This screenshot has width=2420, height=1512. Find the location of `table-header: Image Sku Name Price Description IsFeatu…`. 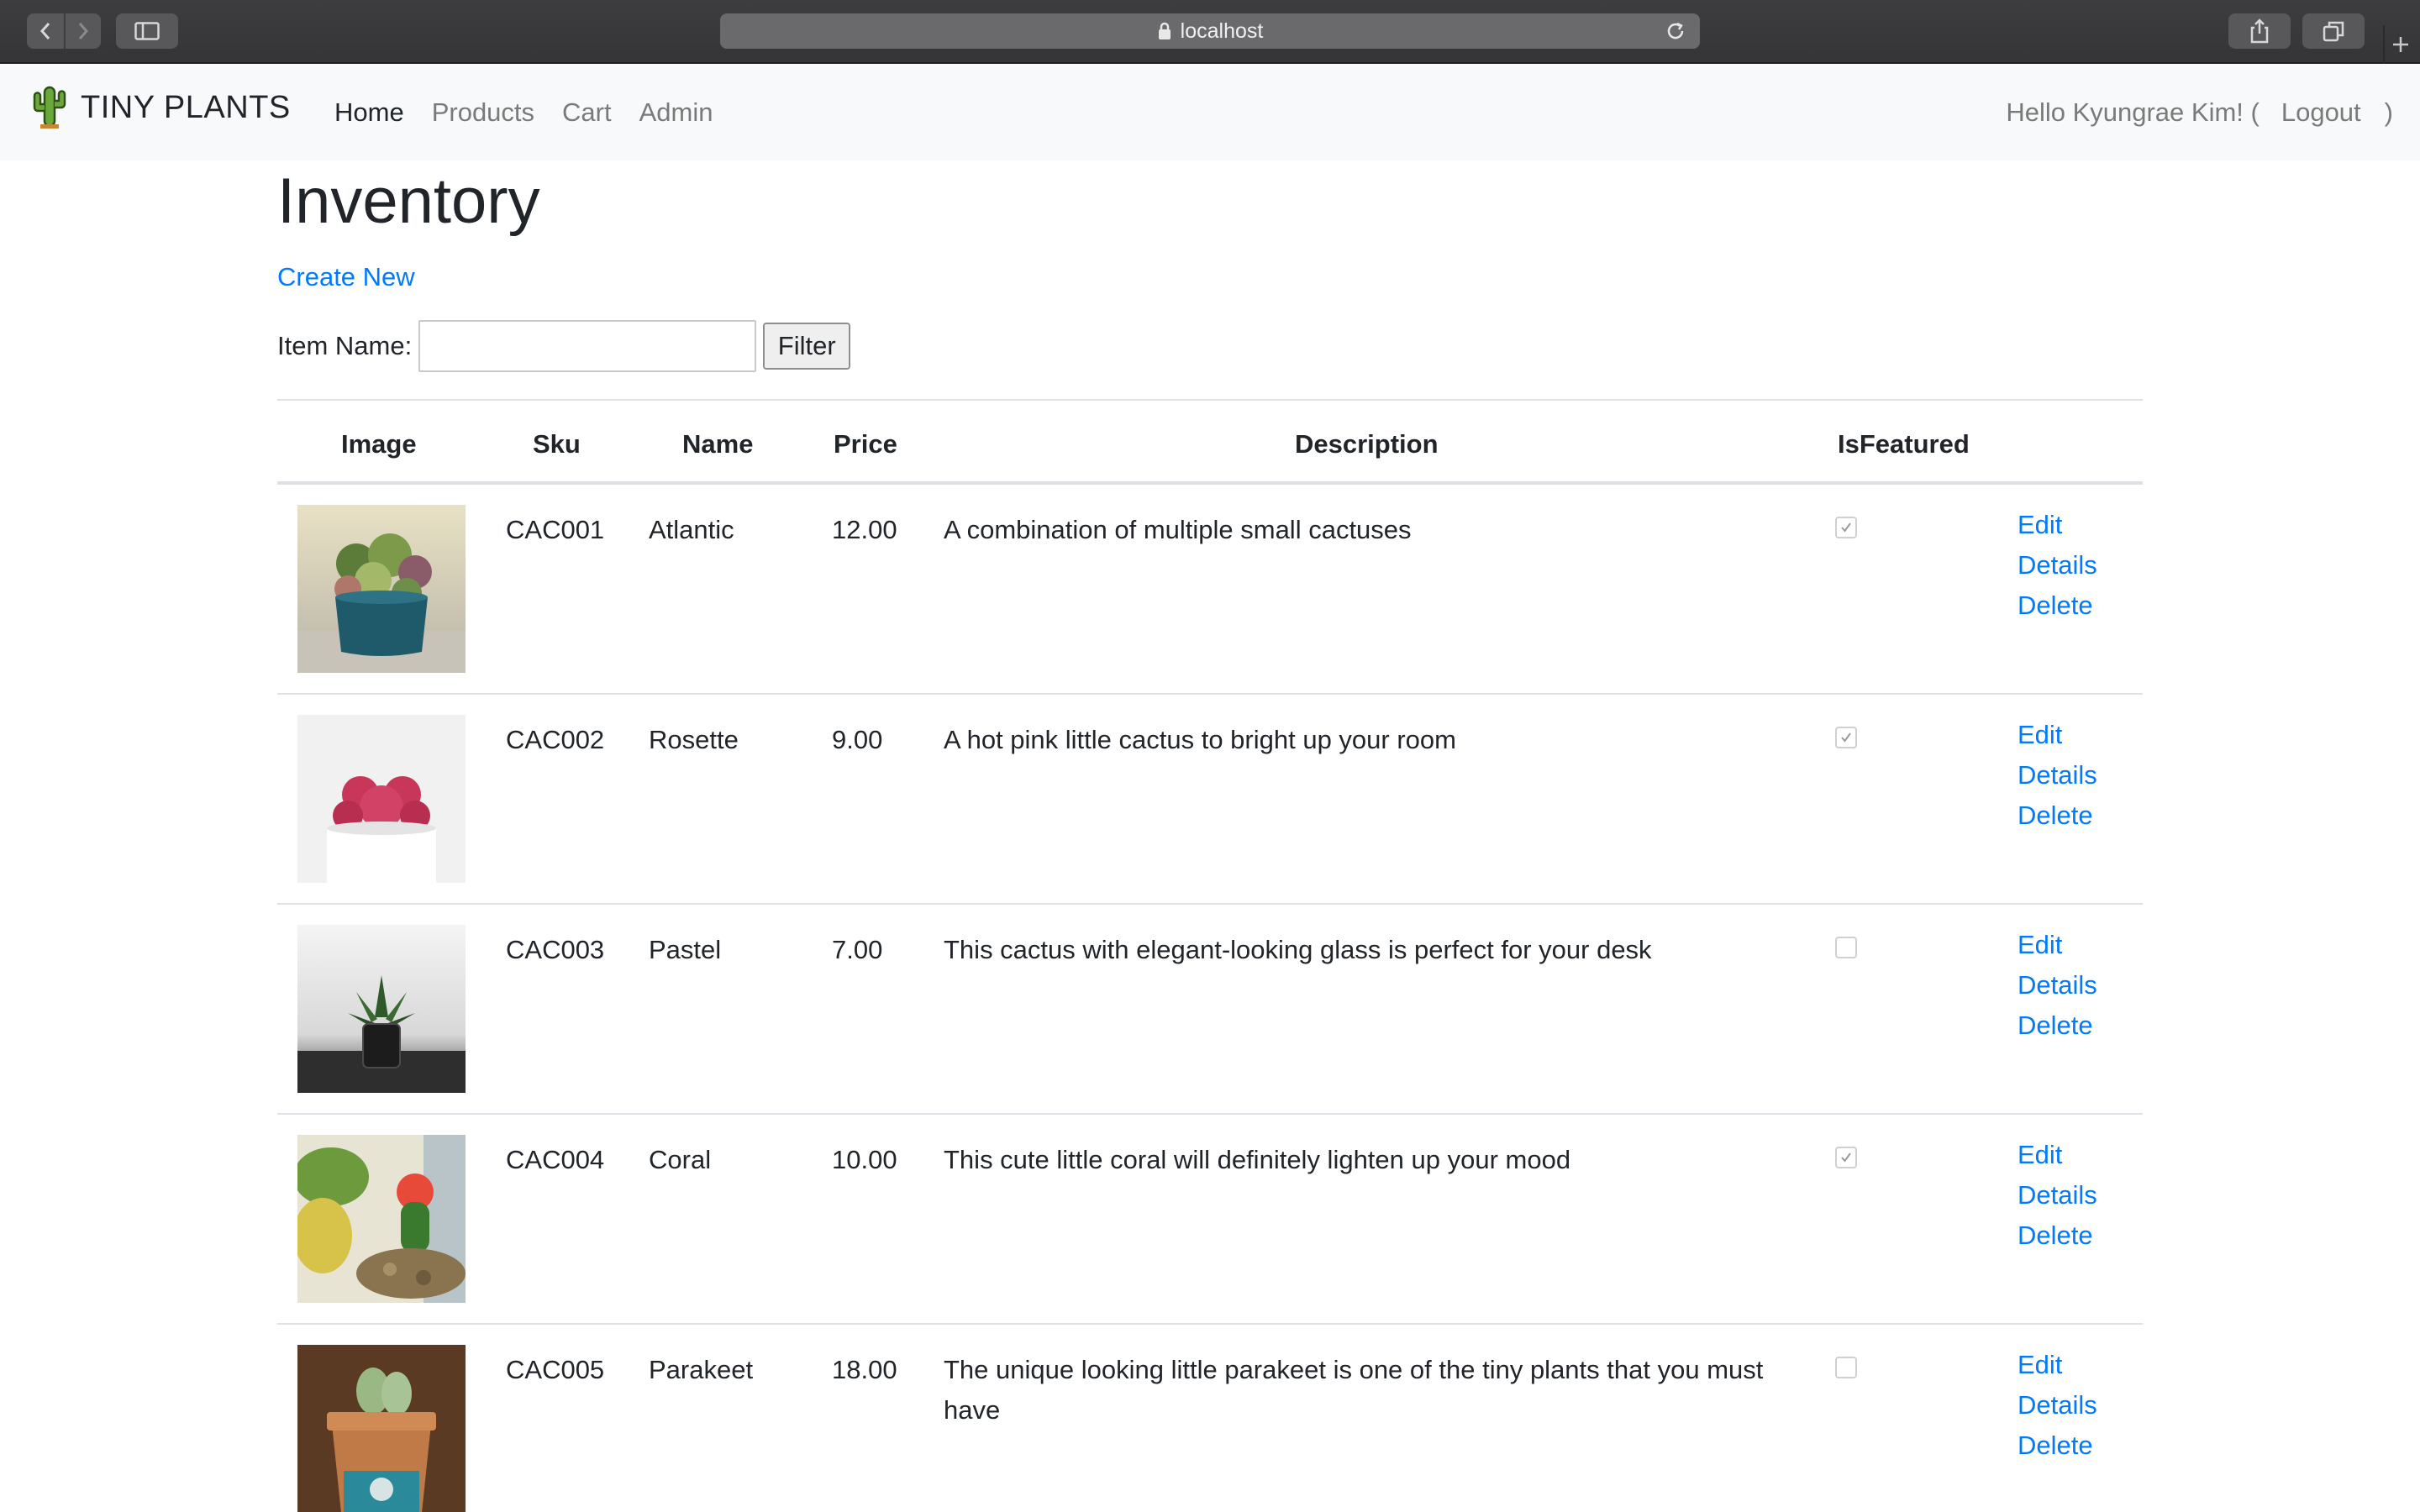

table-header: Image Sku Name Price Description IsFeatu… is located at coordinates (1210, 442).